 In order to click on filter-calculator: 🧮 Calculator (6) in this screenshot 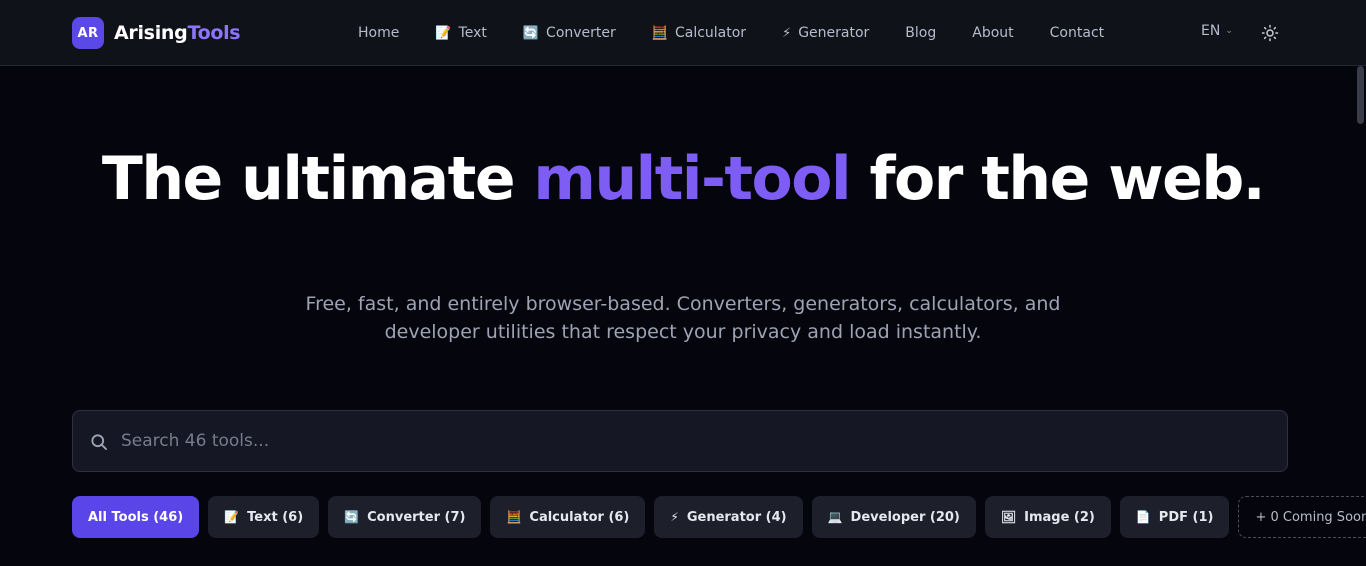, I will do `click(568, 517)`.